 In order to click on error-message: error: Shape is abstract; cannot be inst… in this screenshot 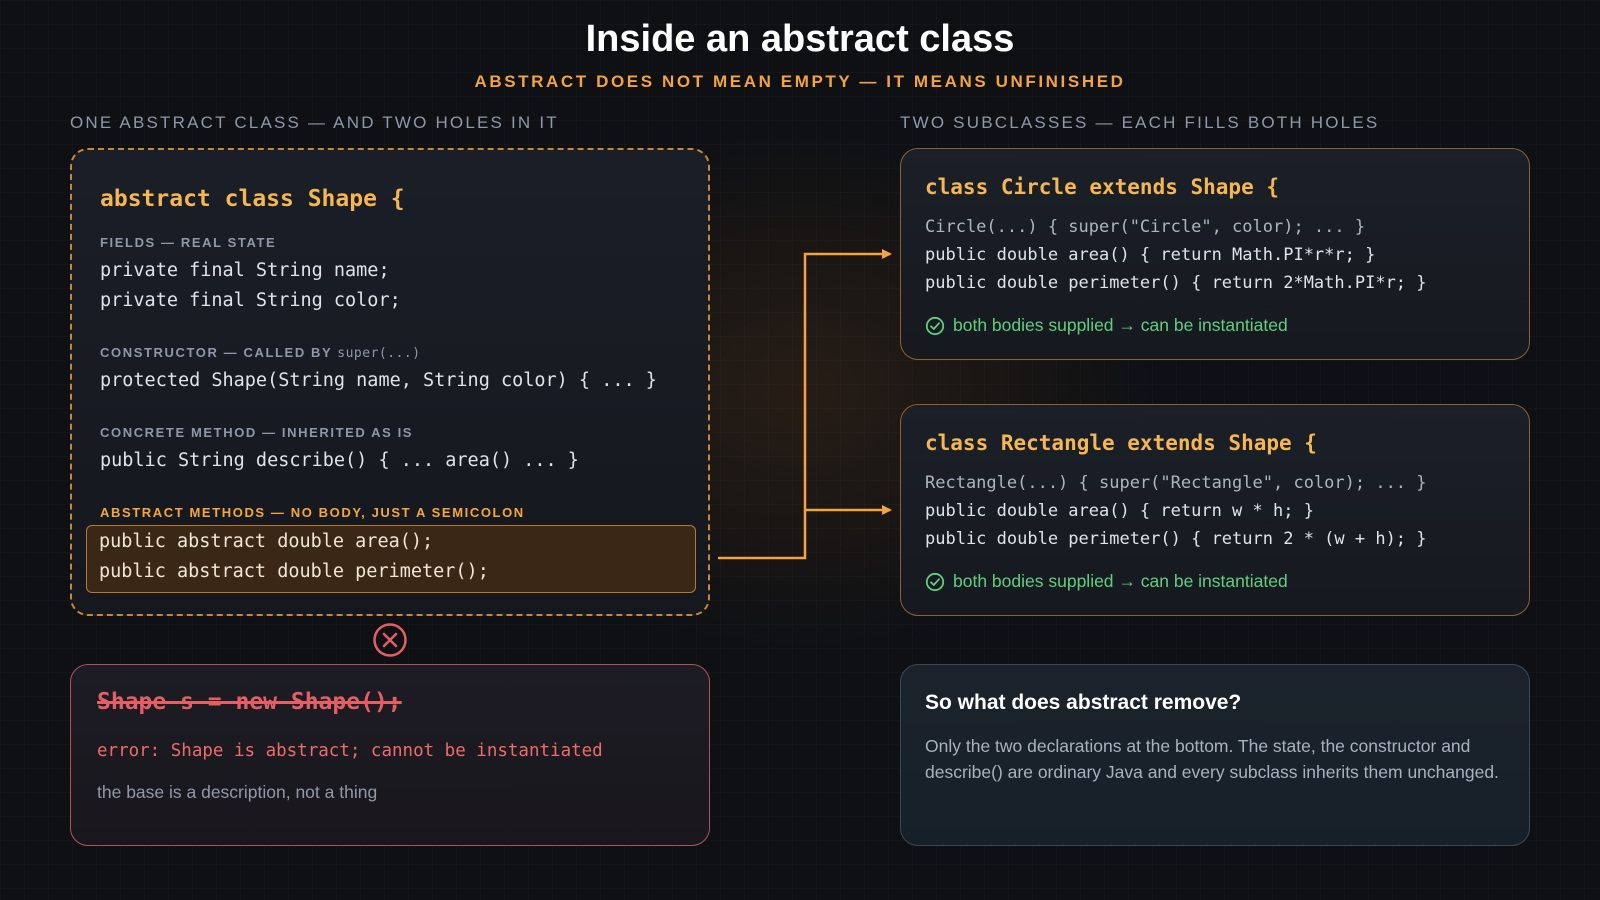, I will do `click(350, 751)`.